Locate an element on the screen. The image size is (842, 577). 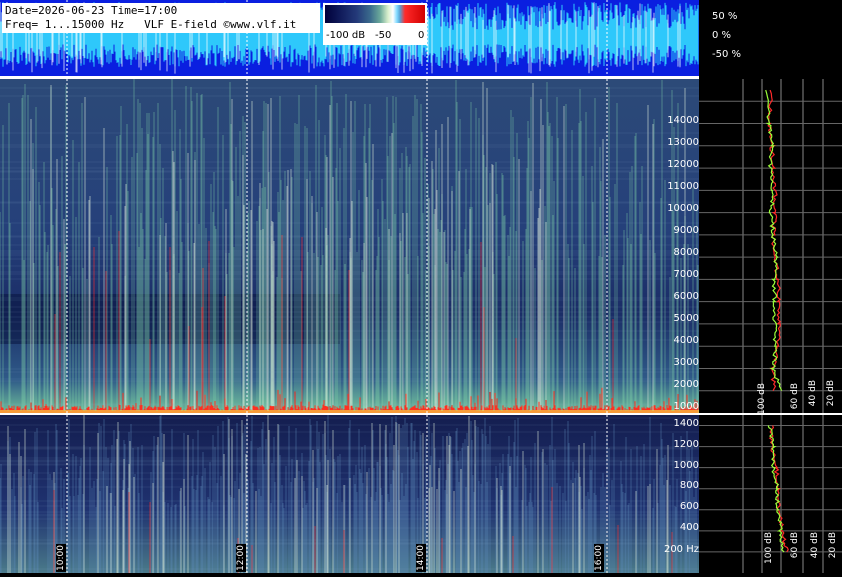
freq-label: 6000 is located at coordinates (686, 296).